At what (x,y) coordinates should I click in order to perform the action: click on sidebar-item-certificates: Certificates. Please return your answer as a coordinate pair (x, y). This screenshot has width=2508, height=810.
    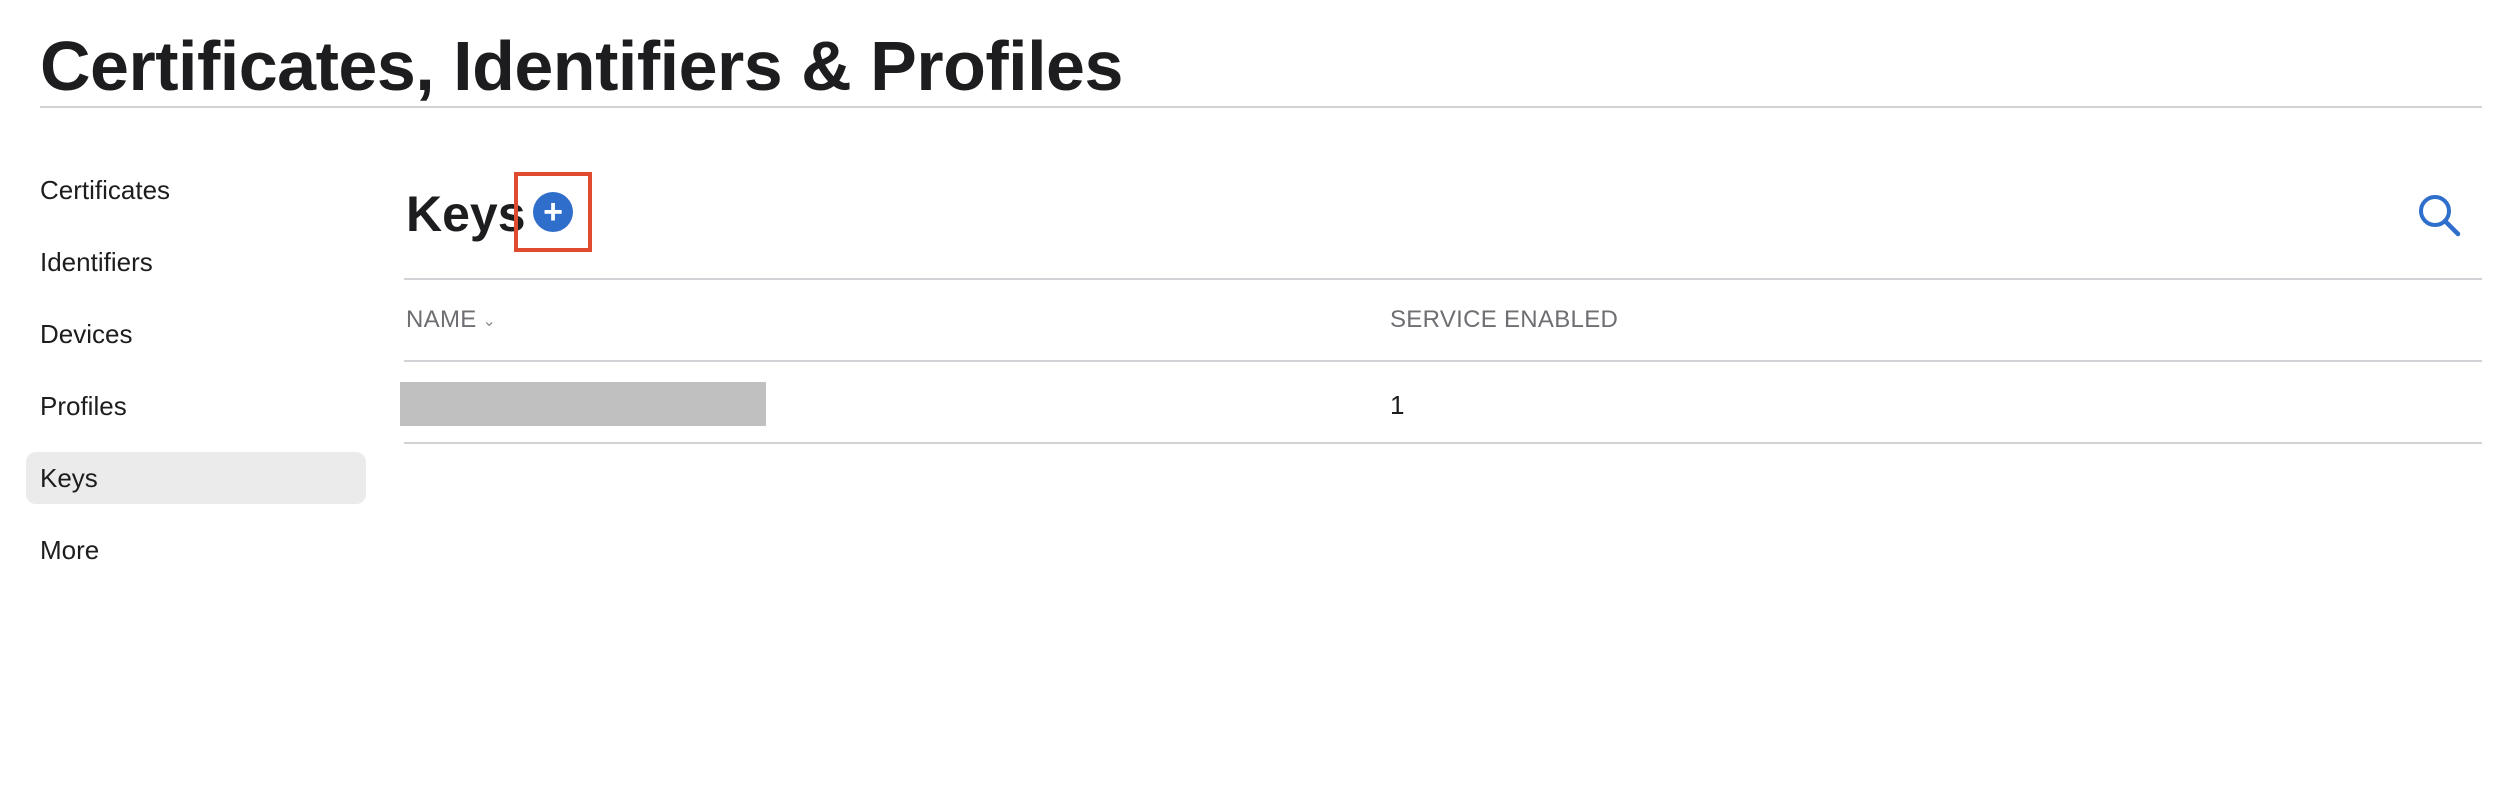
    Looking at the image, I should click on (196, 190).